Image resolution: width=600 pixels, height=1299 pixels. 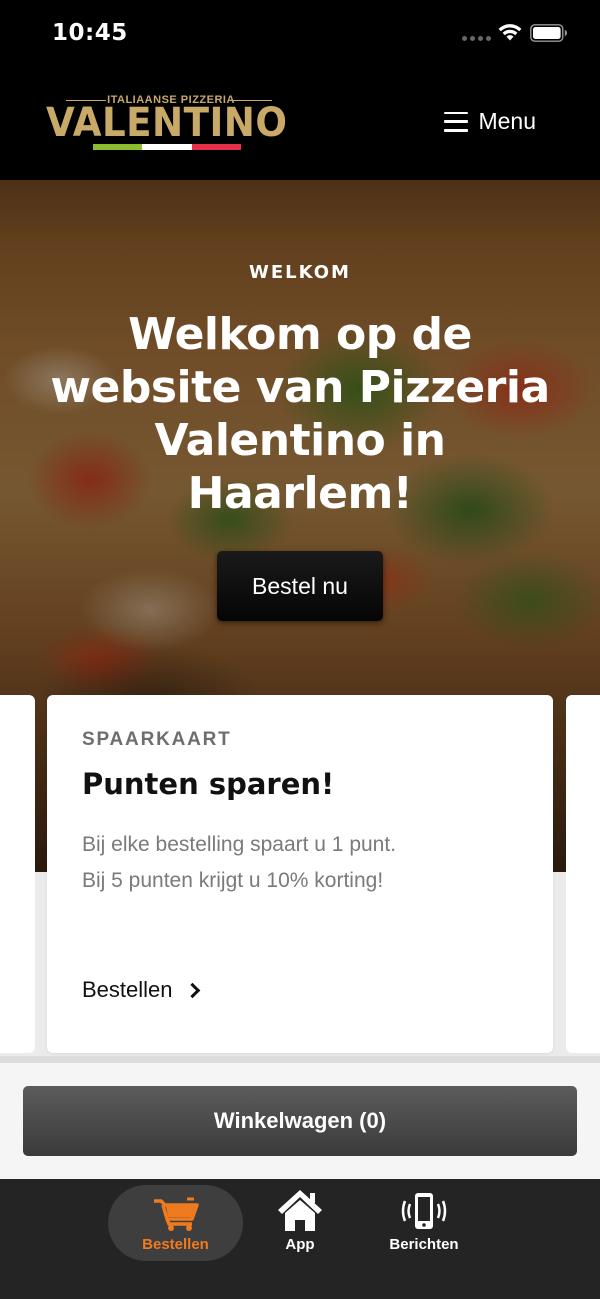 I want to click on status-bar: 10:45, so click(x=300, y=33).